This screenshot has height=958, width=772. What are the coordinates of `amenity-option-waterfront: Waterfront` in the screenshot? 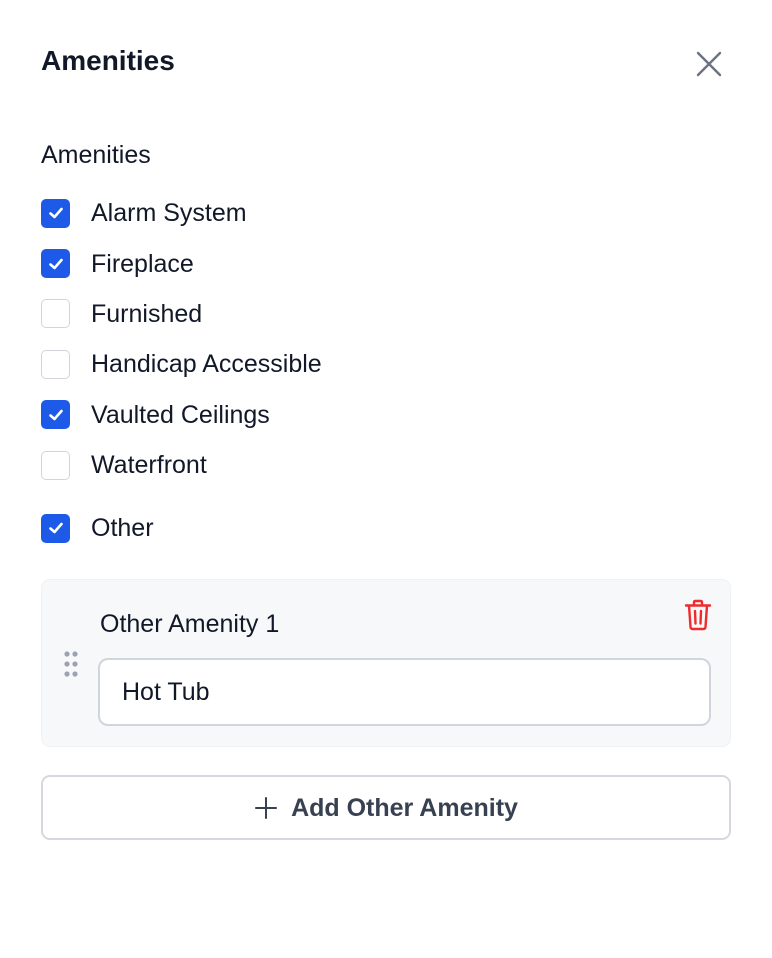 It's located at (381, 465).